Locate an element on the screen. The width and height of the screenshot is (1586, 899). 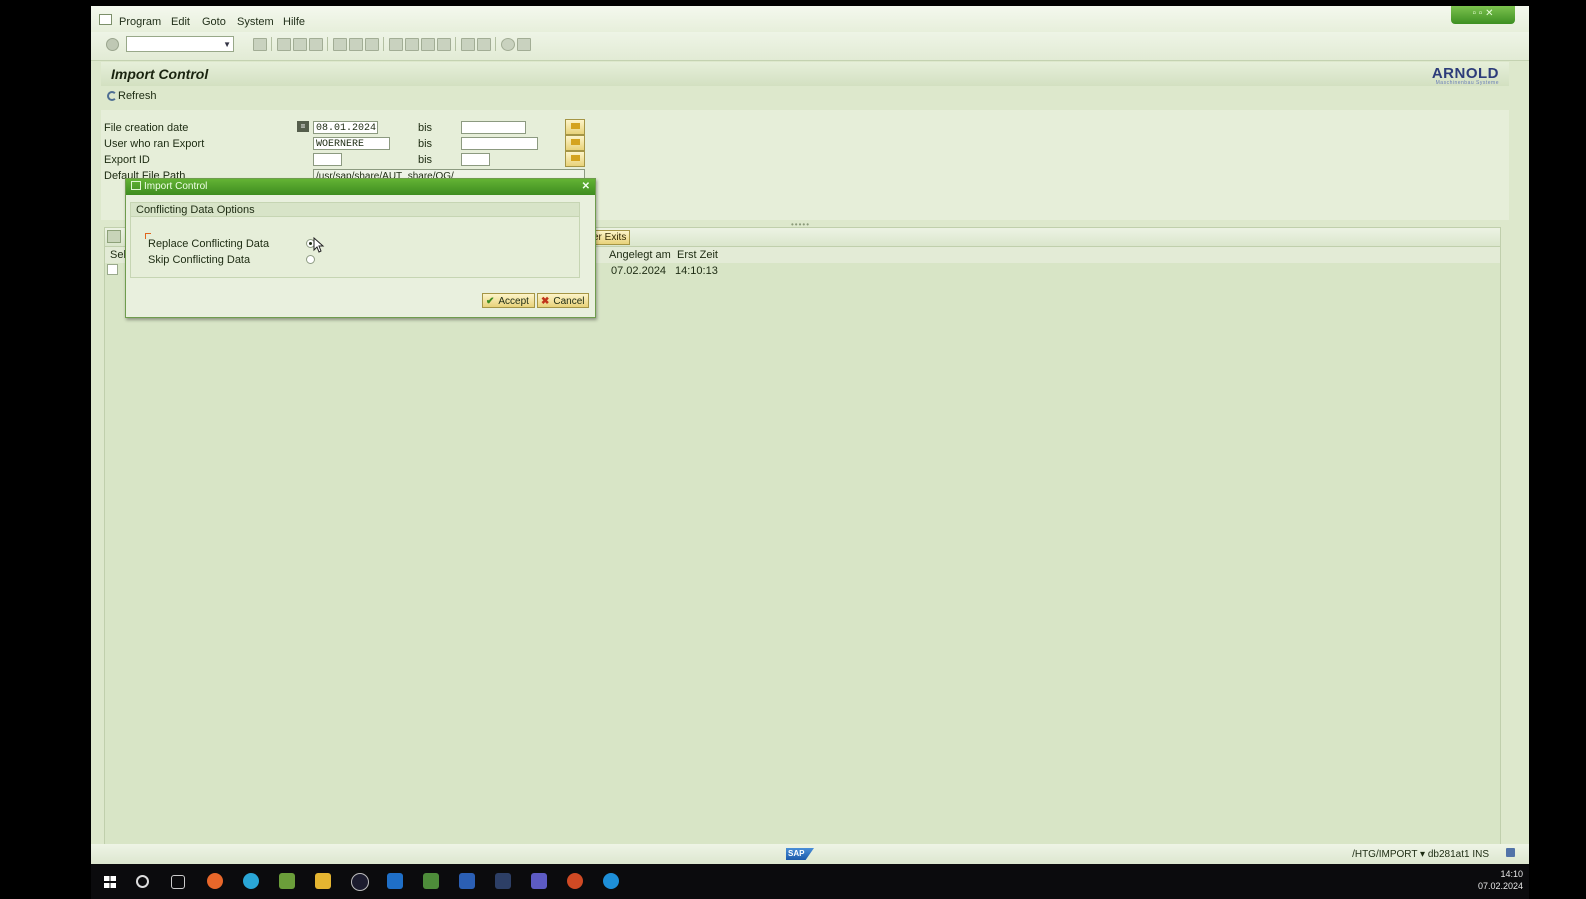
system-info: /HTG/IMPORT ▾ db281at1 INS is located at coordinates (1420, 854).